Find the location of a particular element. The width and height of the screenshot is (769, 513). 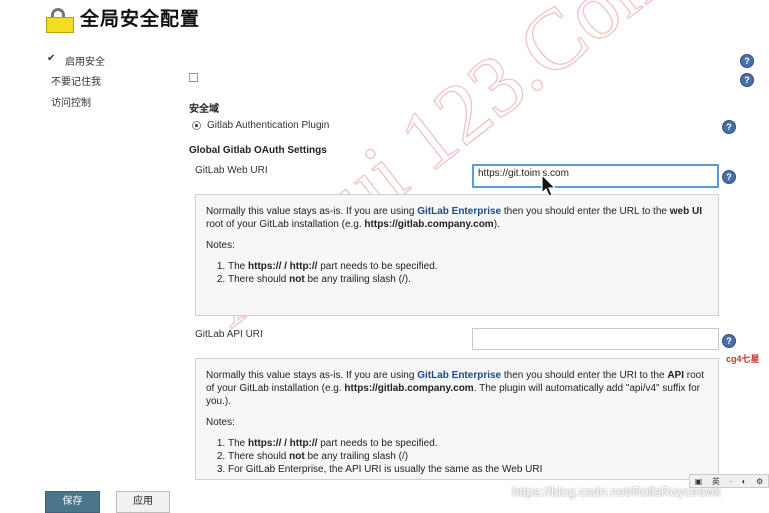

mouse-cursor-icon is located at coordinates (549, 185).